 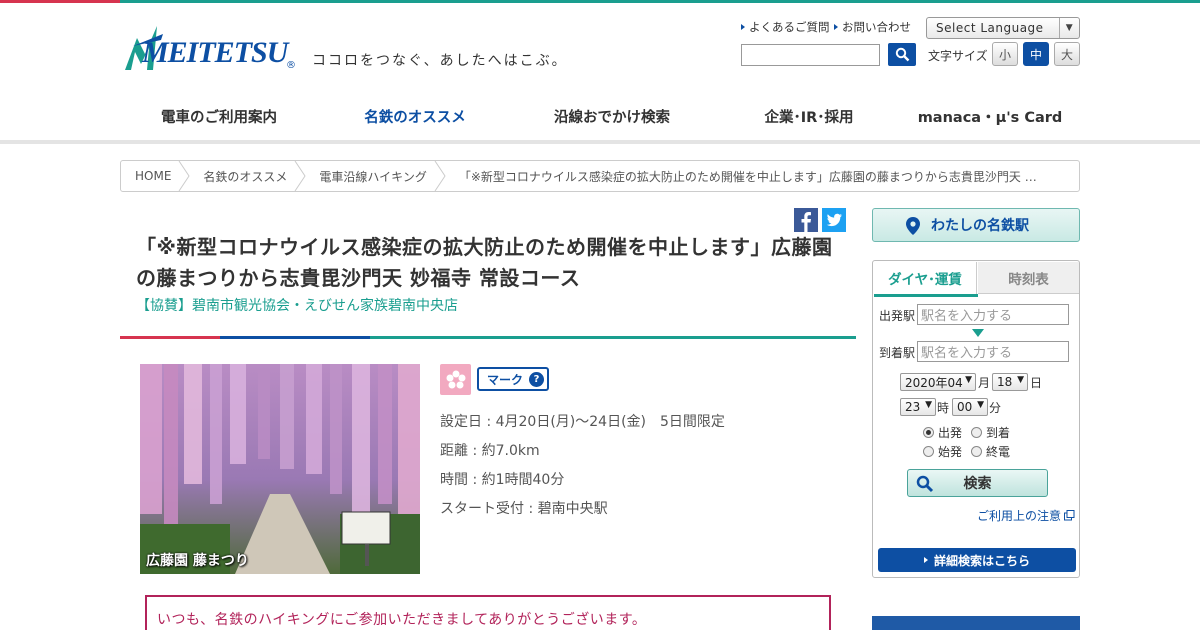 I want to click on sponsor-text: 【協賛】碧南市観光協会・えびせん家族碧南中央店, so click(x=297, y=306).